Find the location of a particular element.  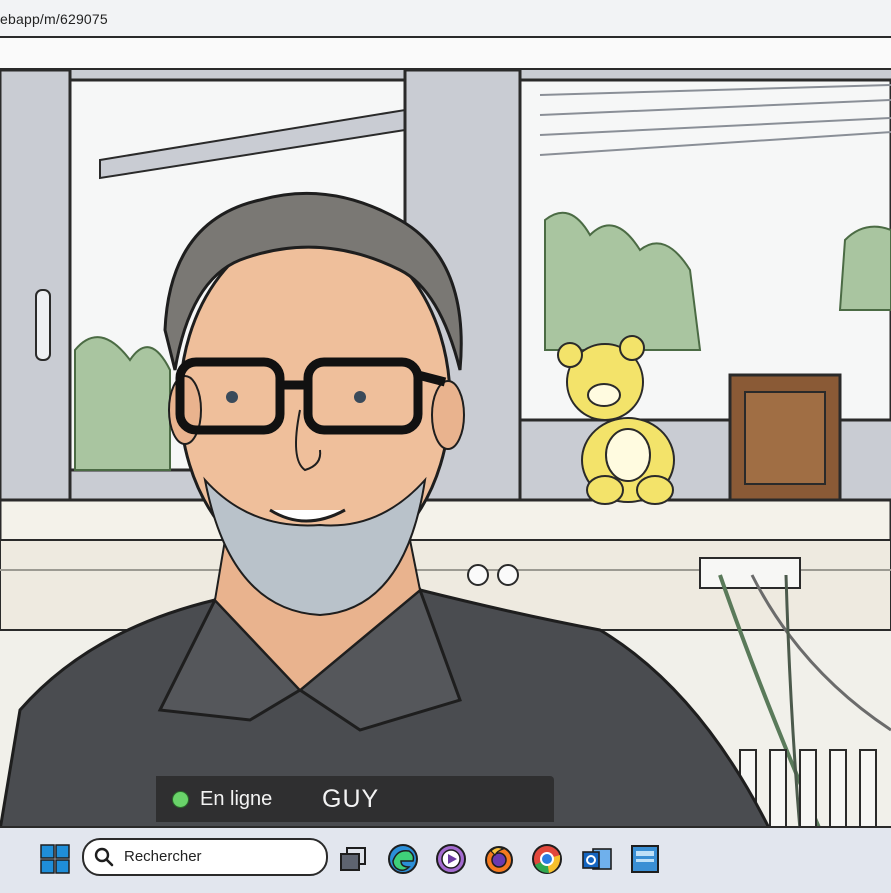

firefox-icon is located at coordinates (499, 859).